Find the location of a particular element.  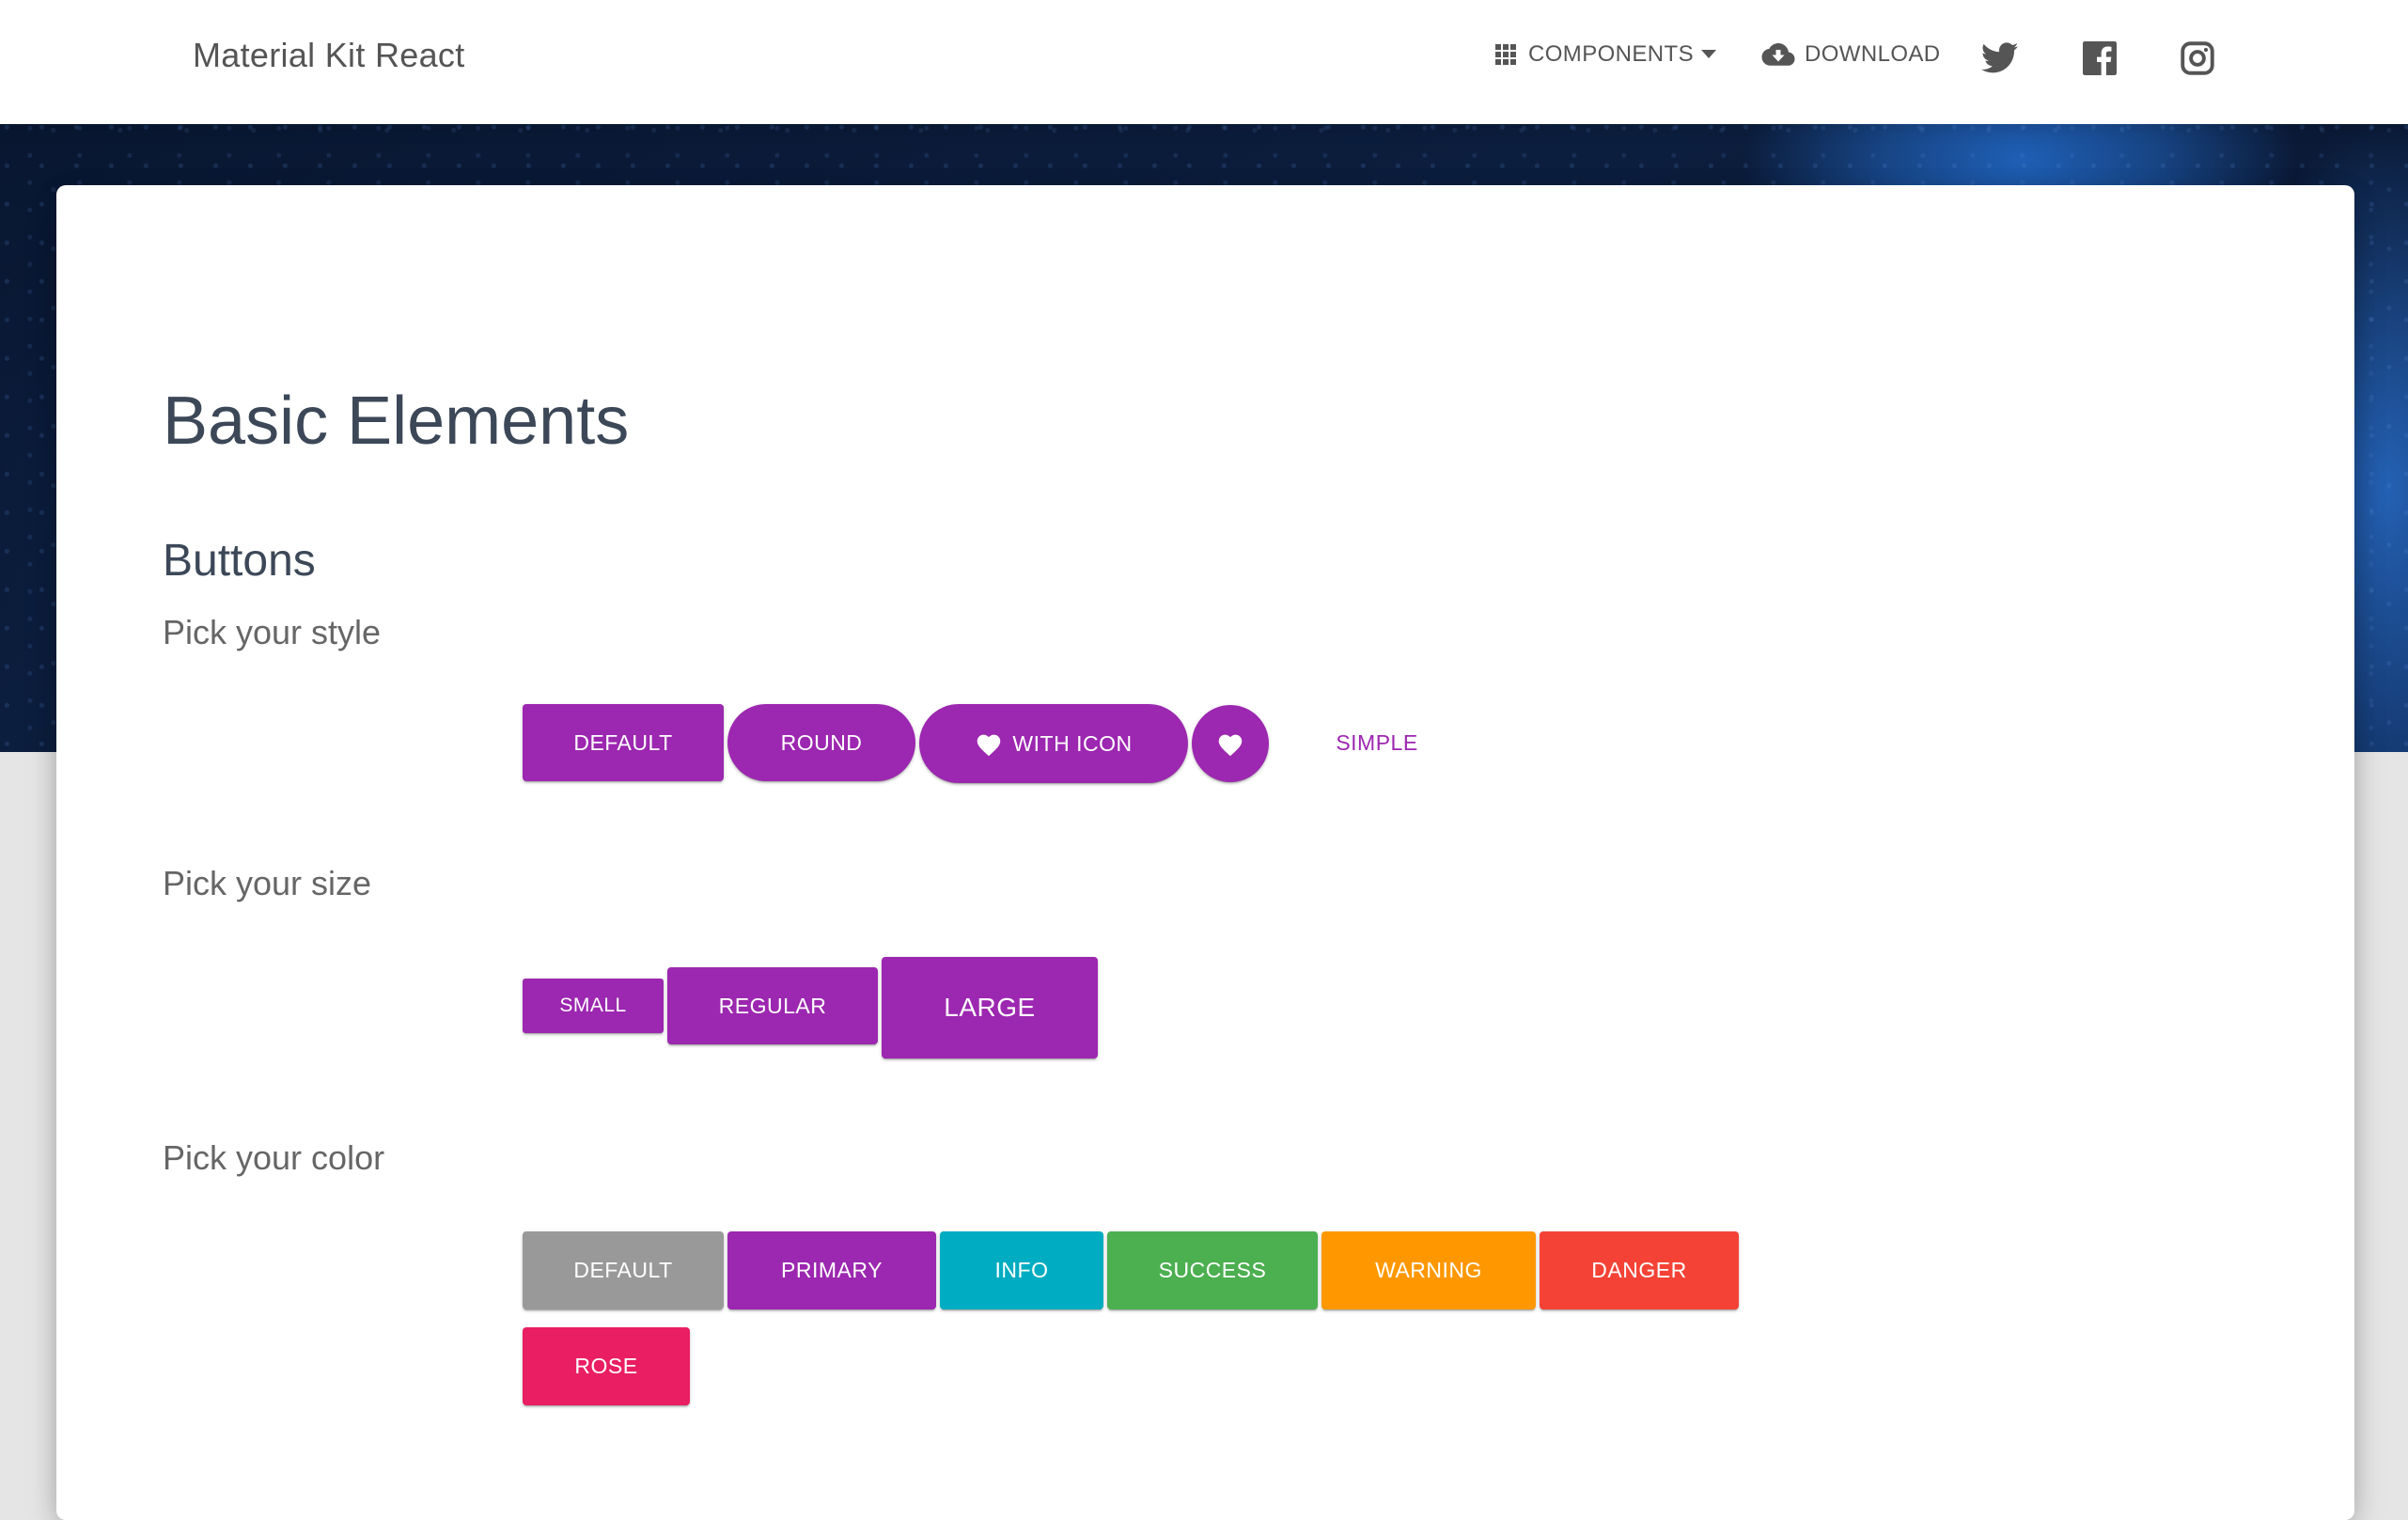

simple-button: SIMPLE is located at coordinates (1376, 742).